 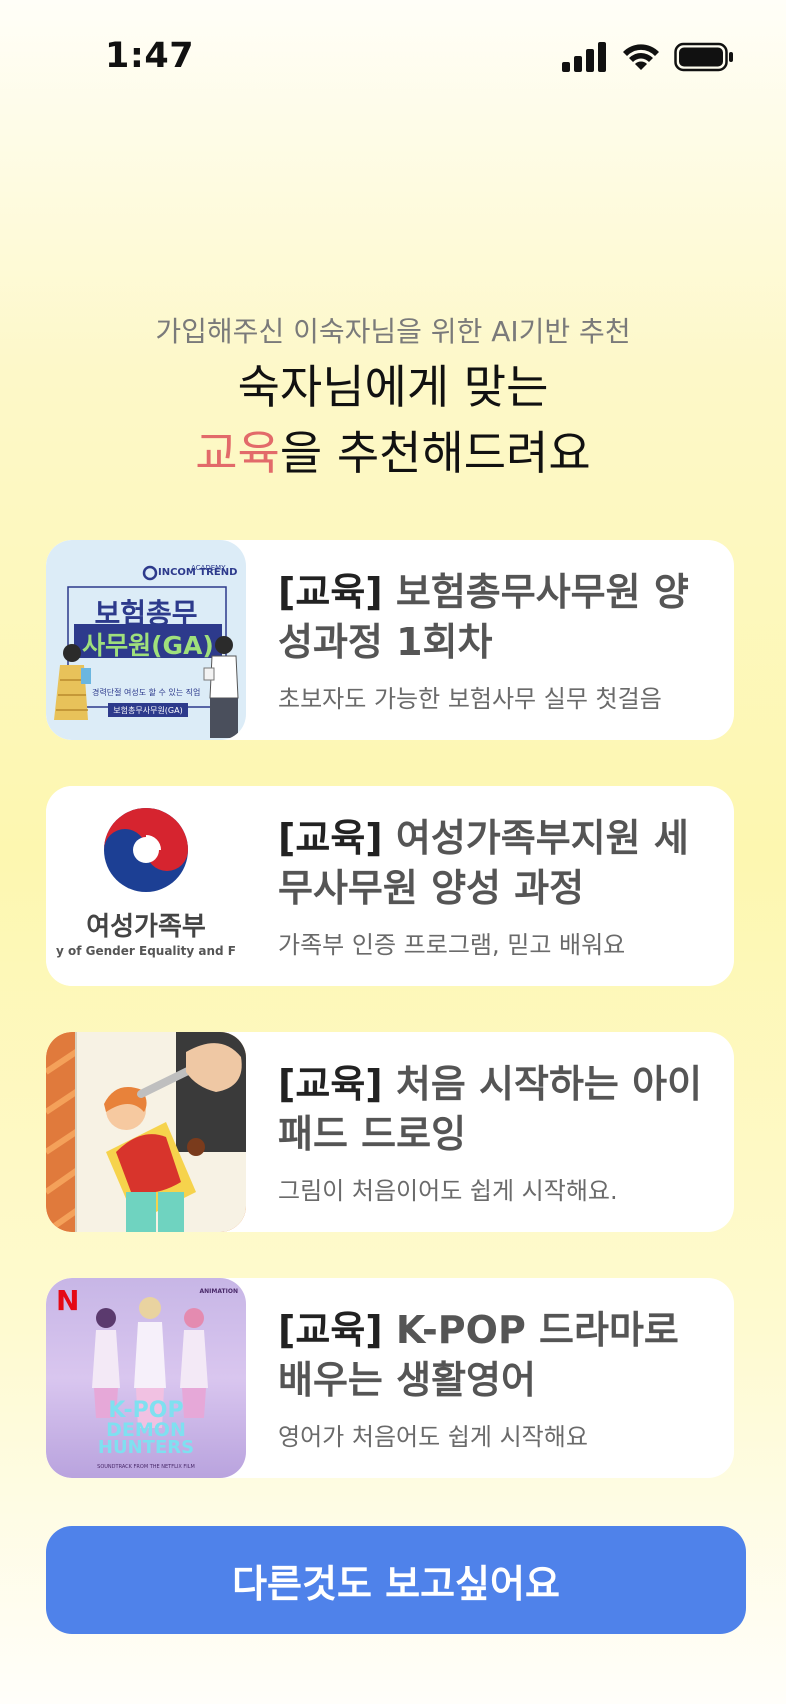 I want to click on battery-icon, so click(x=703, y=57).